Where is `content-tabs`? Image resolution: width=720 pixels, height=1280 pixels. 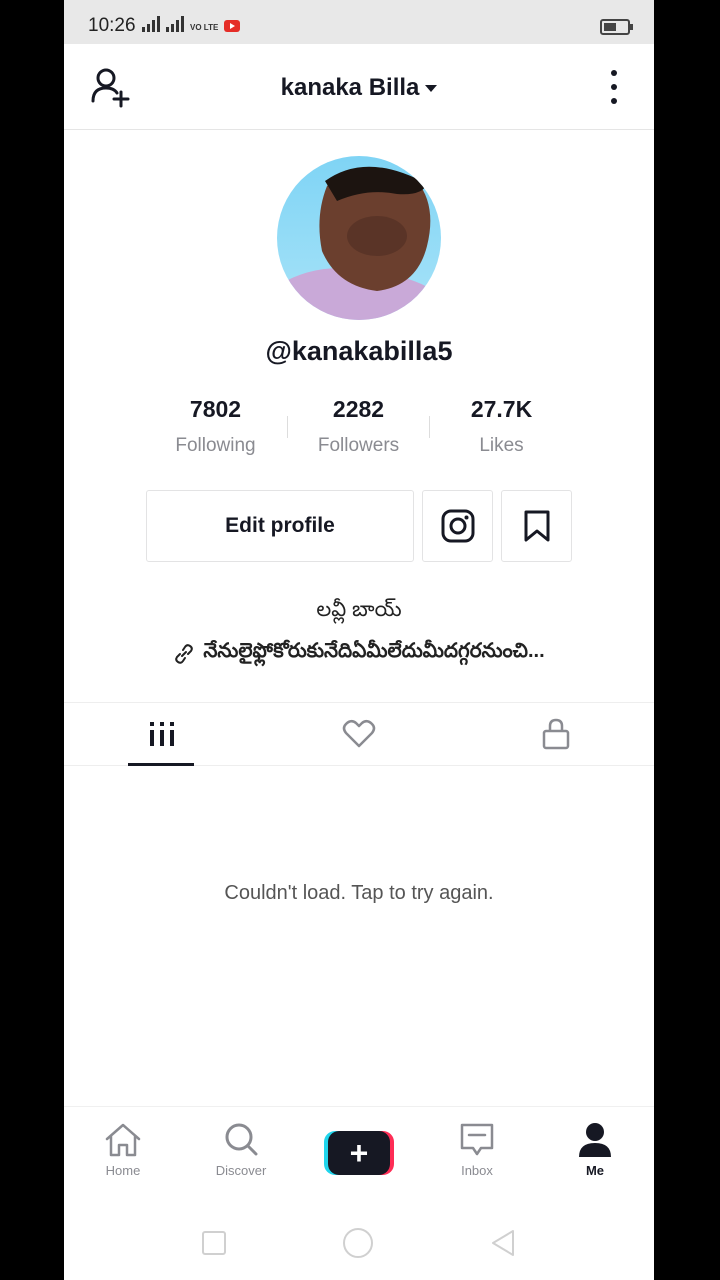 content-tabs is located at coordinates (359, 734).